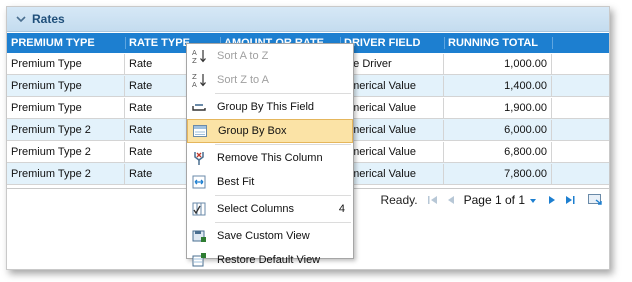  I want to click on sort-z-to-a-icon: ZA, so click(199, 80).